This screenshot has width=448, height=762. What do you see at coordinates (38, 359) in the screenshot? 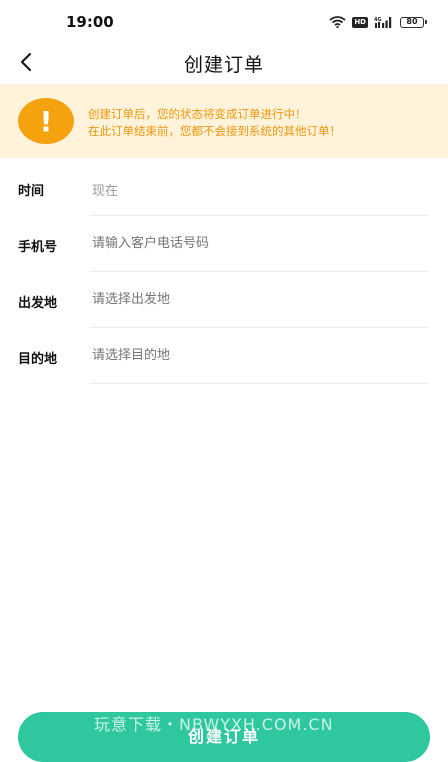
I see `destination-label: 目的地` at bounding box center [38, 359].